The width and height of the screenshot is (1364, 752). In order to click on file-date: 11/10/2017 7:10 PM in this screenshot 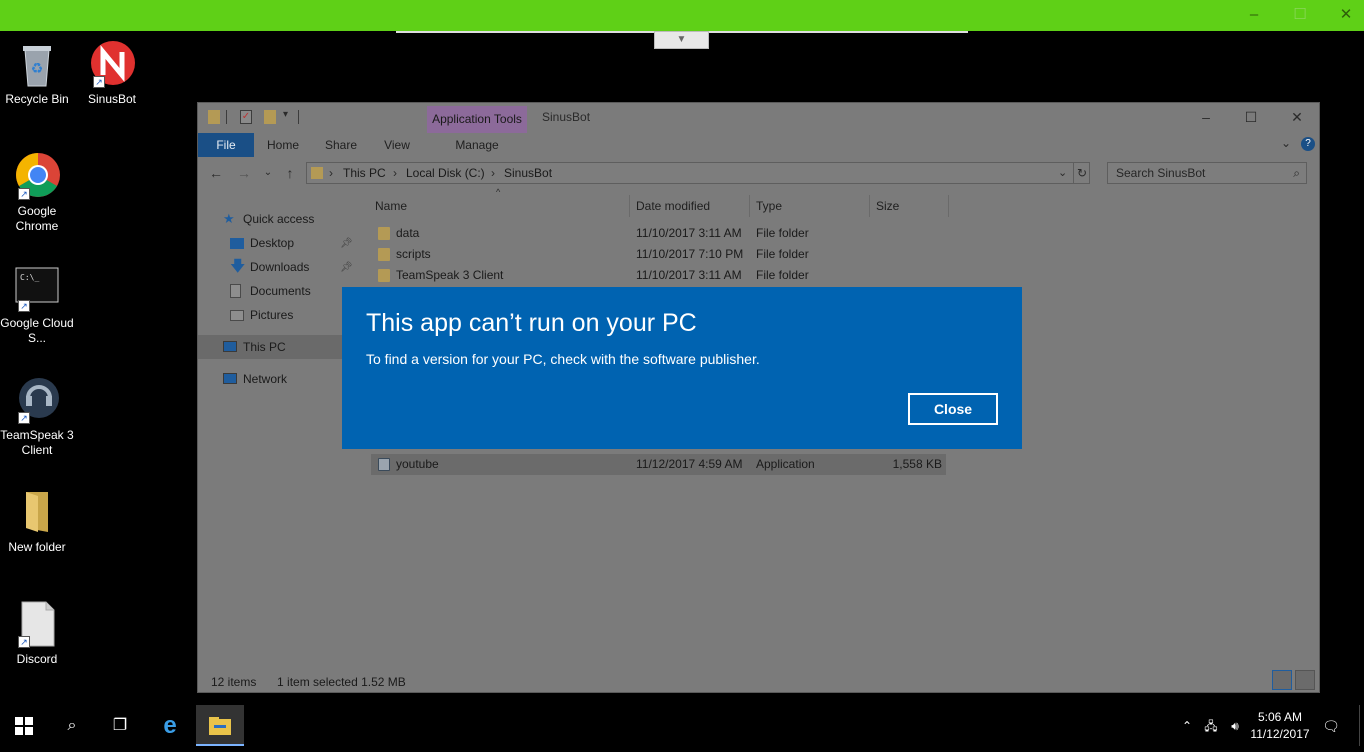, I will do `click(690, 254)`.